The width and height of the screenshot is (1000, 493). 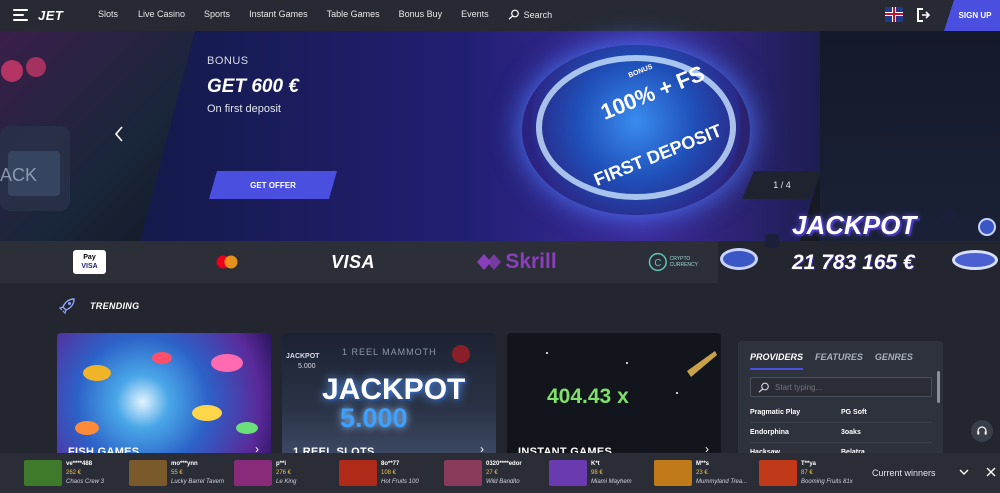 I want to click on crypto-text: CRYPTO CURRENCY, so click(x=684, y=262).